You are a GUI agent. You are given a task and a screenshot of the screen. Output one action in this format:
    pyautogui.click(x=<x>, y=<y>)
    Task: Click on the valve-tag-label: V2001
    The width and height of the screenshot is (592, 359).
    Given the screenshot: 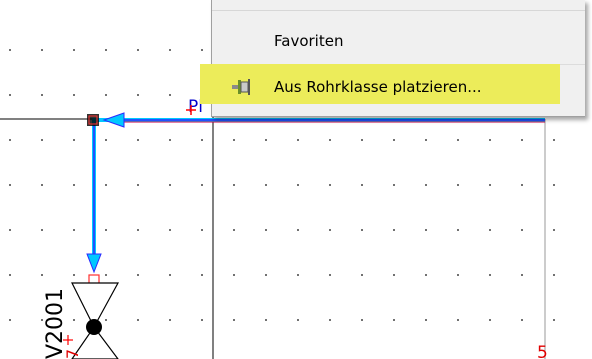 What is the action you would take?
    pyautogui.click(x=55, y=323)
    